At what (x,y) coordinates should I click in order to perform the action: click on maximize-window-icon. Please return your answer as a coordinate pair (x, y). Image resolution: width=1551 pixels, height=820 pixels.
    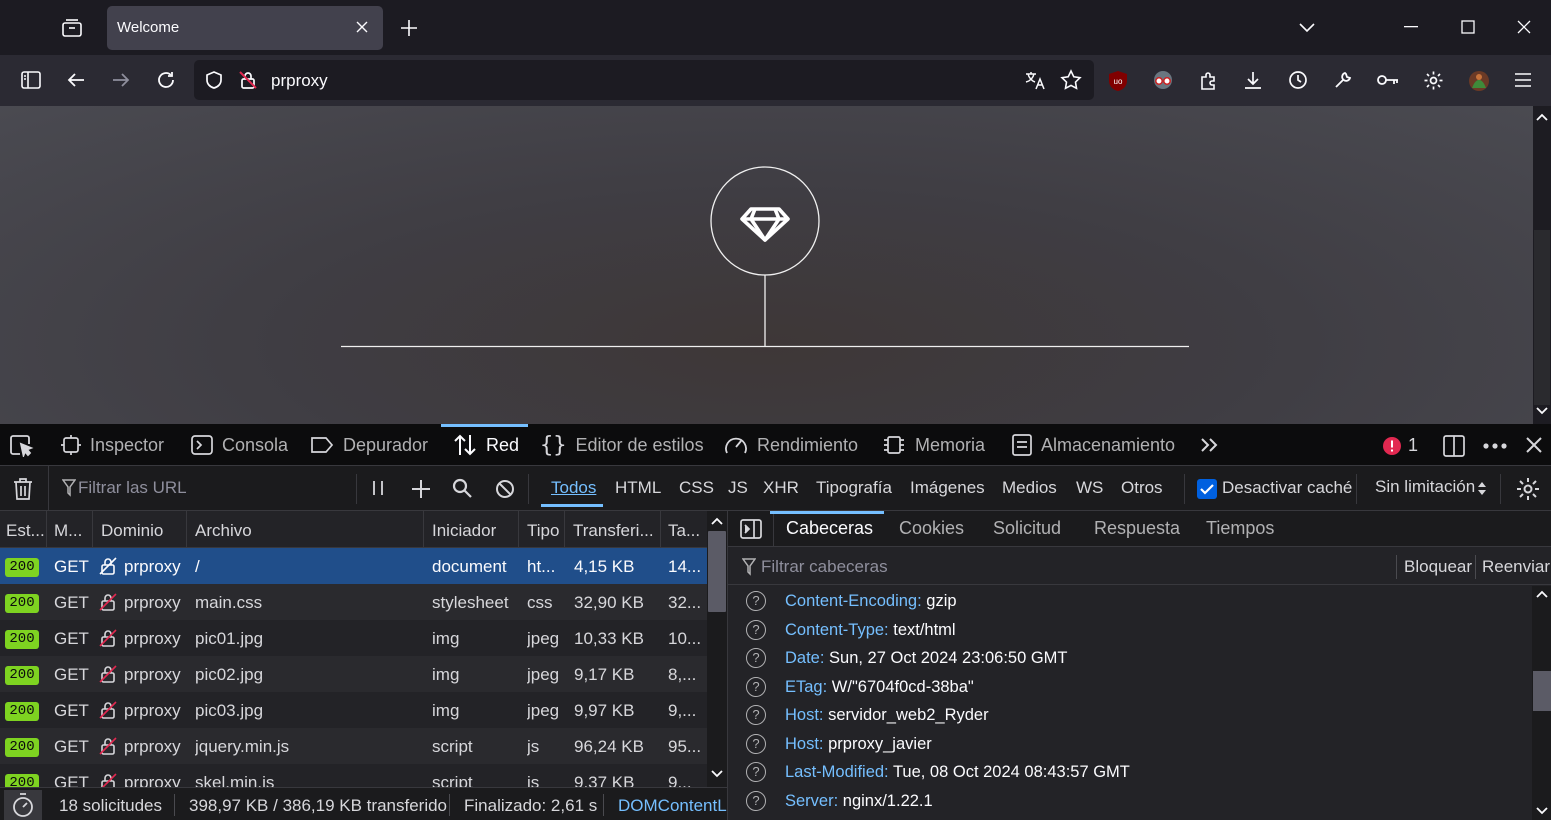
    Looking at the image, I should click on (1468, 27).